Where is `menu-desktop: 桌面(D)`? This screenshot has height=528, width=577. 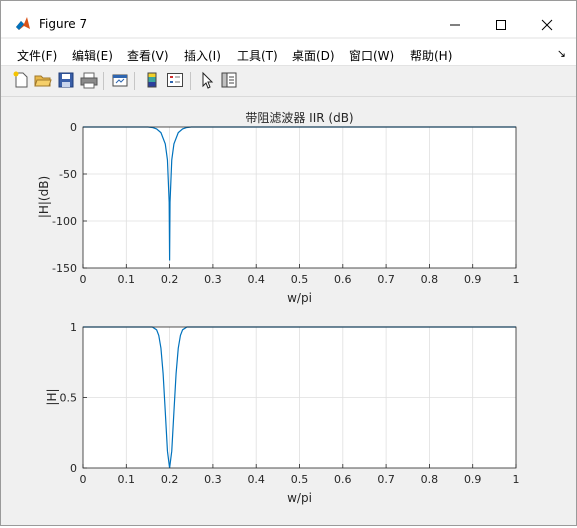 menu-desktop: 桌面(D) is located at coordinates (313, 55).